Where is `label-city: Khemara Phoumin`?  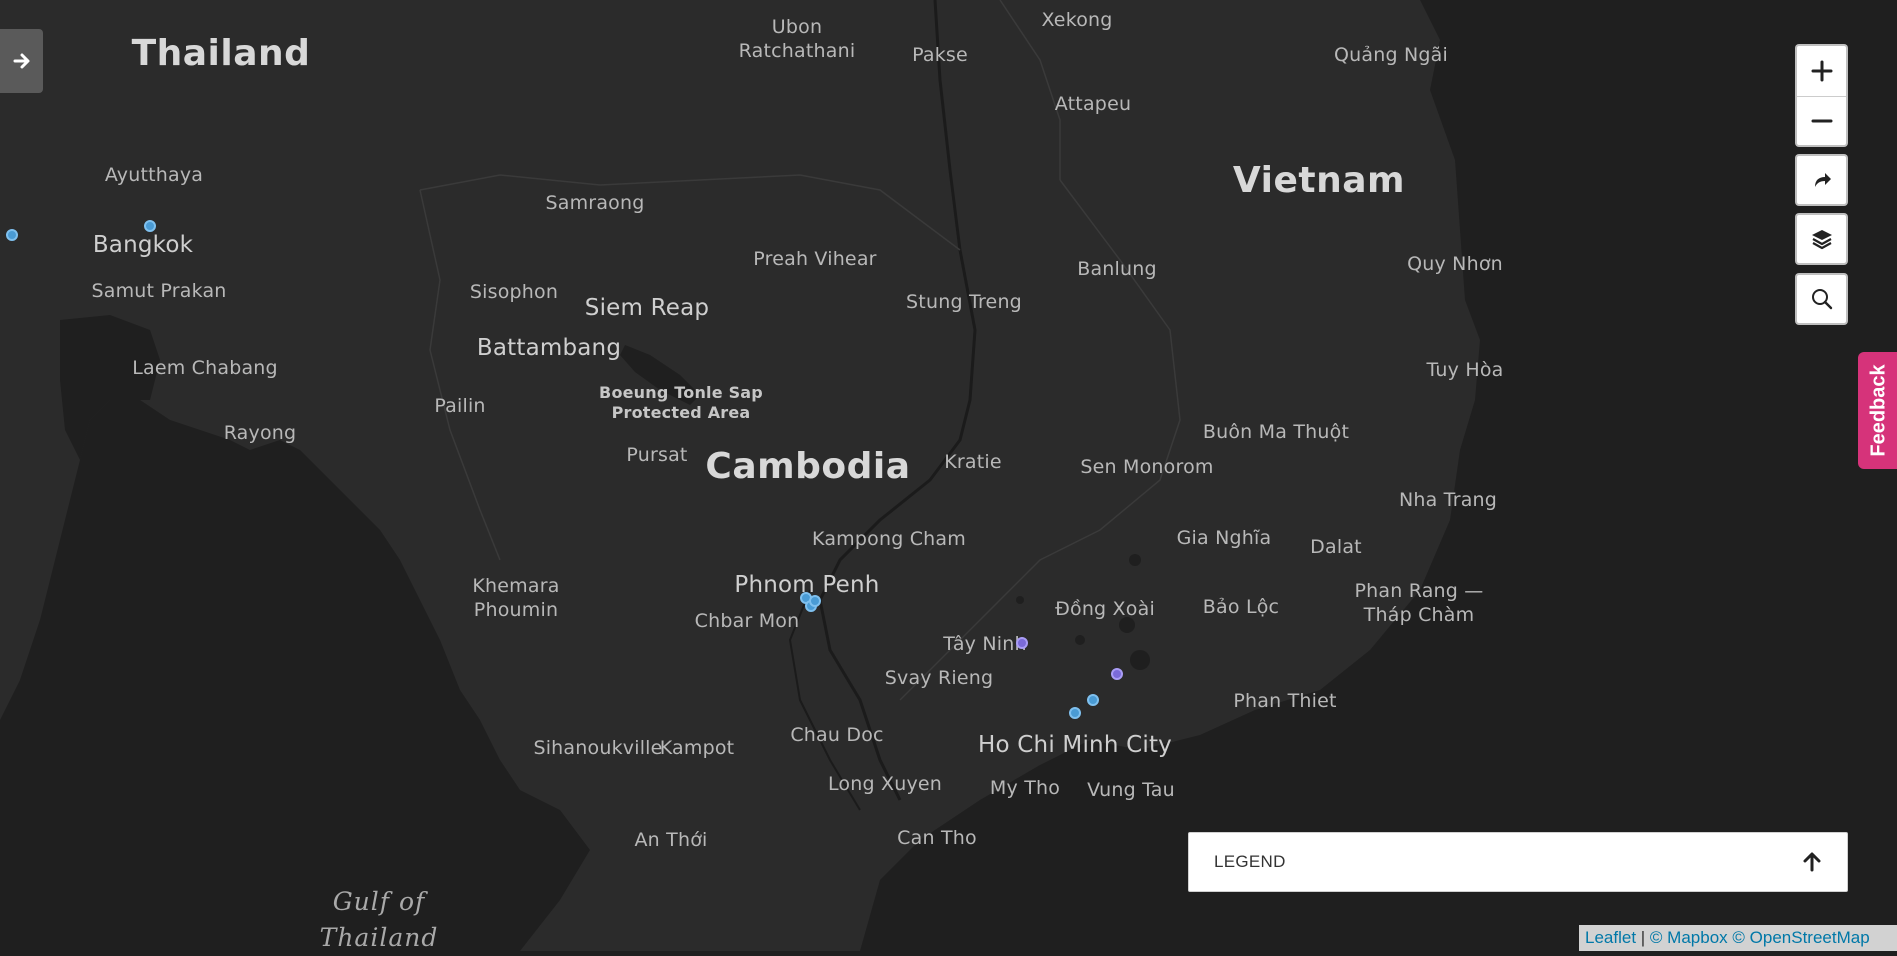
label-city: Khemara Phoumin is located at coordinates (516, 598).